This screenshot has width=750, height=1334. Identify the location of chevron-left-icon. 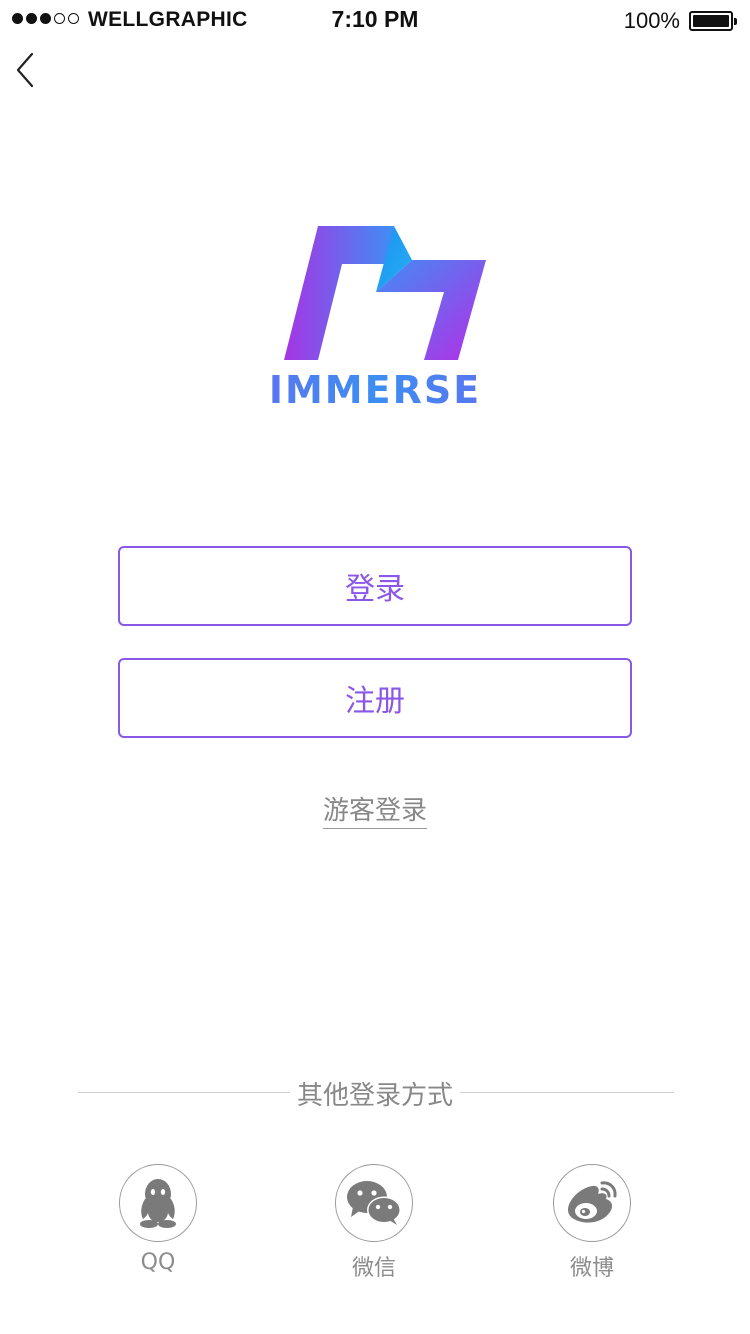
(25, 70).